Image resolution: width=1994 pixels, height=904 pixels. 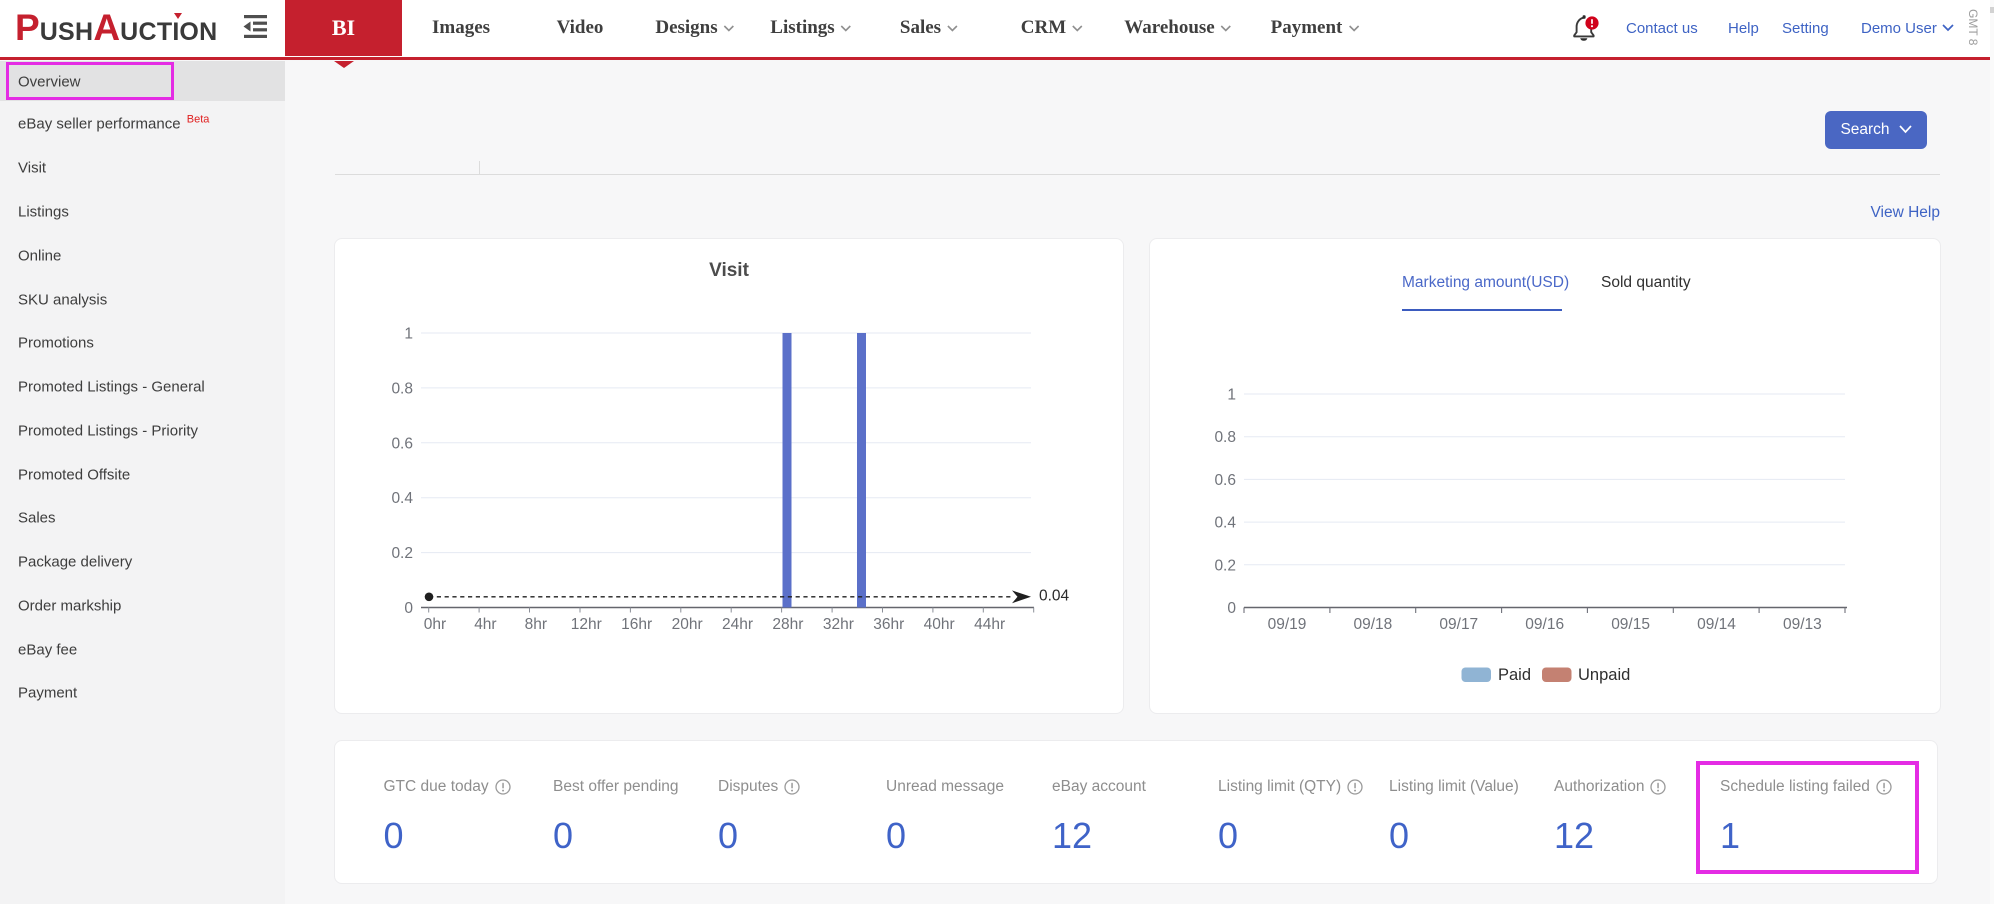 What do you see at coordinates (1458, 624) in the screenshot?
I see `svg-text: 09/17` at bounding box center [1458, 624].